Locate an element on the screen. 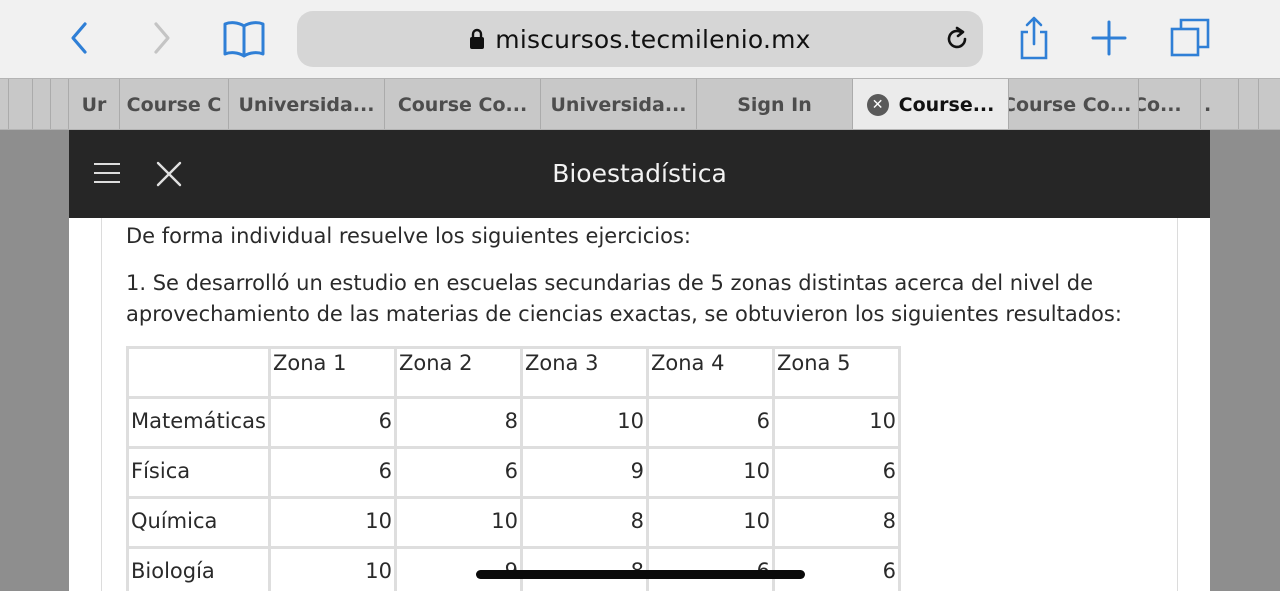 Image resolution: width=1280 pixels, height=591 pixels. course-header: Bioestadística is located at coordinates (639, 174).